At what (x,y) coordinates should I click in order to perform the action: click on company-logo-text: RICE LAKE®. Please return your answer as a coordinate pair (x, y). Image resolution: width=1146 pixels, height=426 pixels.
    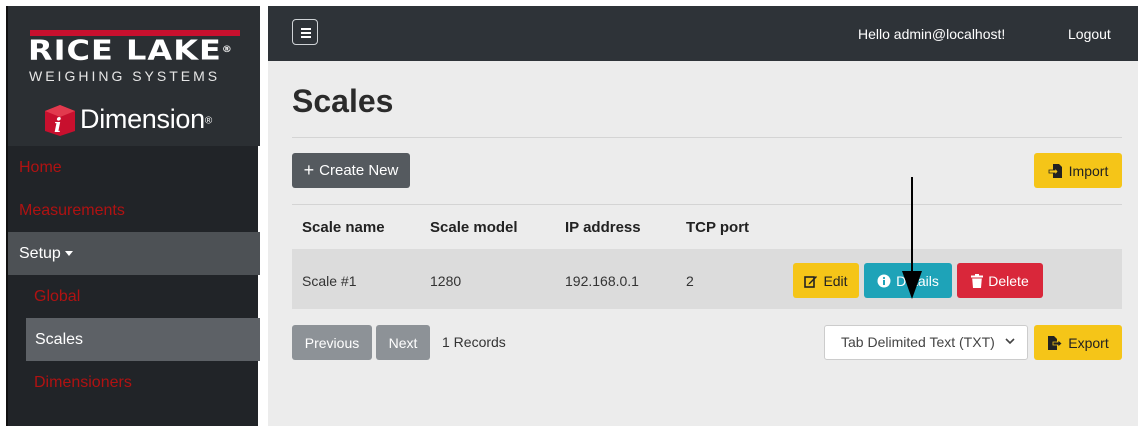
    Looking at the image, I should click on (130, 50).